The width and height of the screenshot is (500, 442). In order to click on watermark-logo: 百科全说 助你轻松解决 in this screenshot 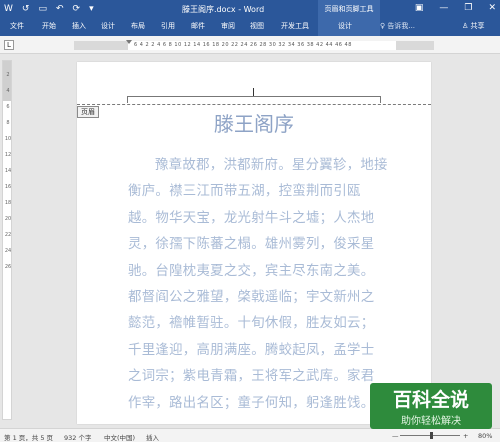, I will do `click(431, 406)`.